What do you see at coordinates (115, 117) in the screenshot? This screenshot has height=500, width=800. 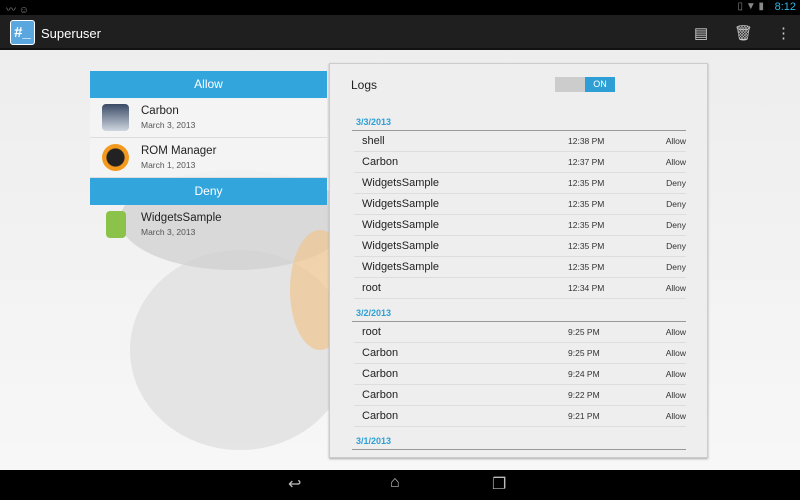 I see `carbon-app-icon` at bounding box center [115, 117].